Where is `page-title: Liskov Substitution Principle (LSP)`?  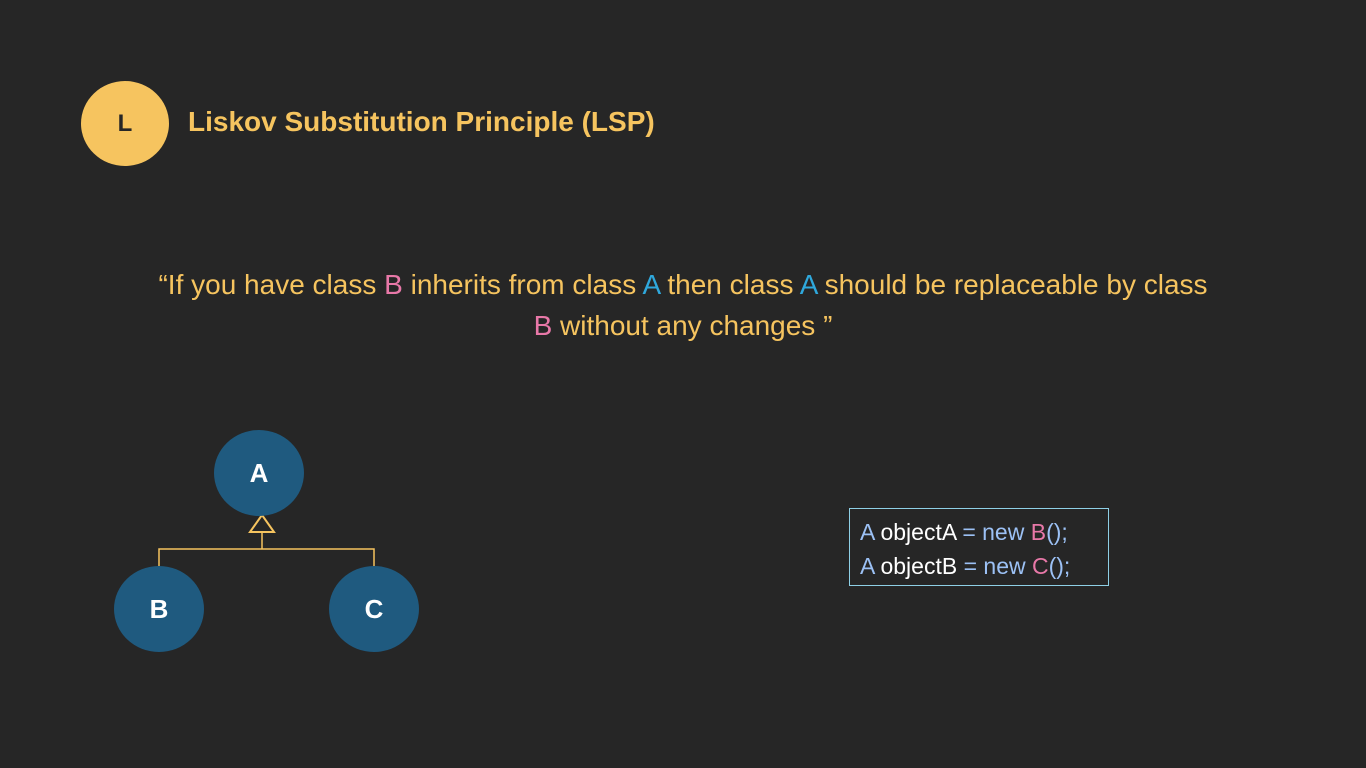 page-title: Liskov Substitution Principle (LSP) is located at coordinates (421, 121).